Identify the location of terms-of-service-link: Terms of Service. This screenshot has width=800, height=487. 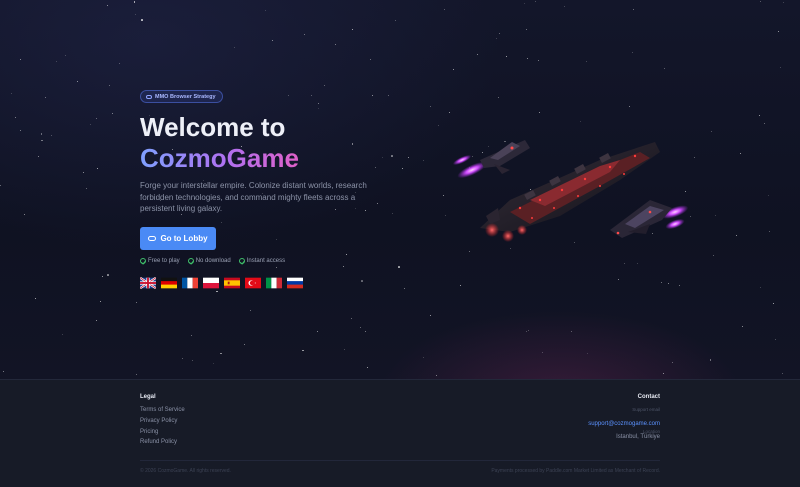
(162, 410).